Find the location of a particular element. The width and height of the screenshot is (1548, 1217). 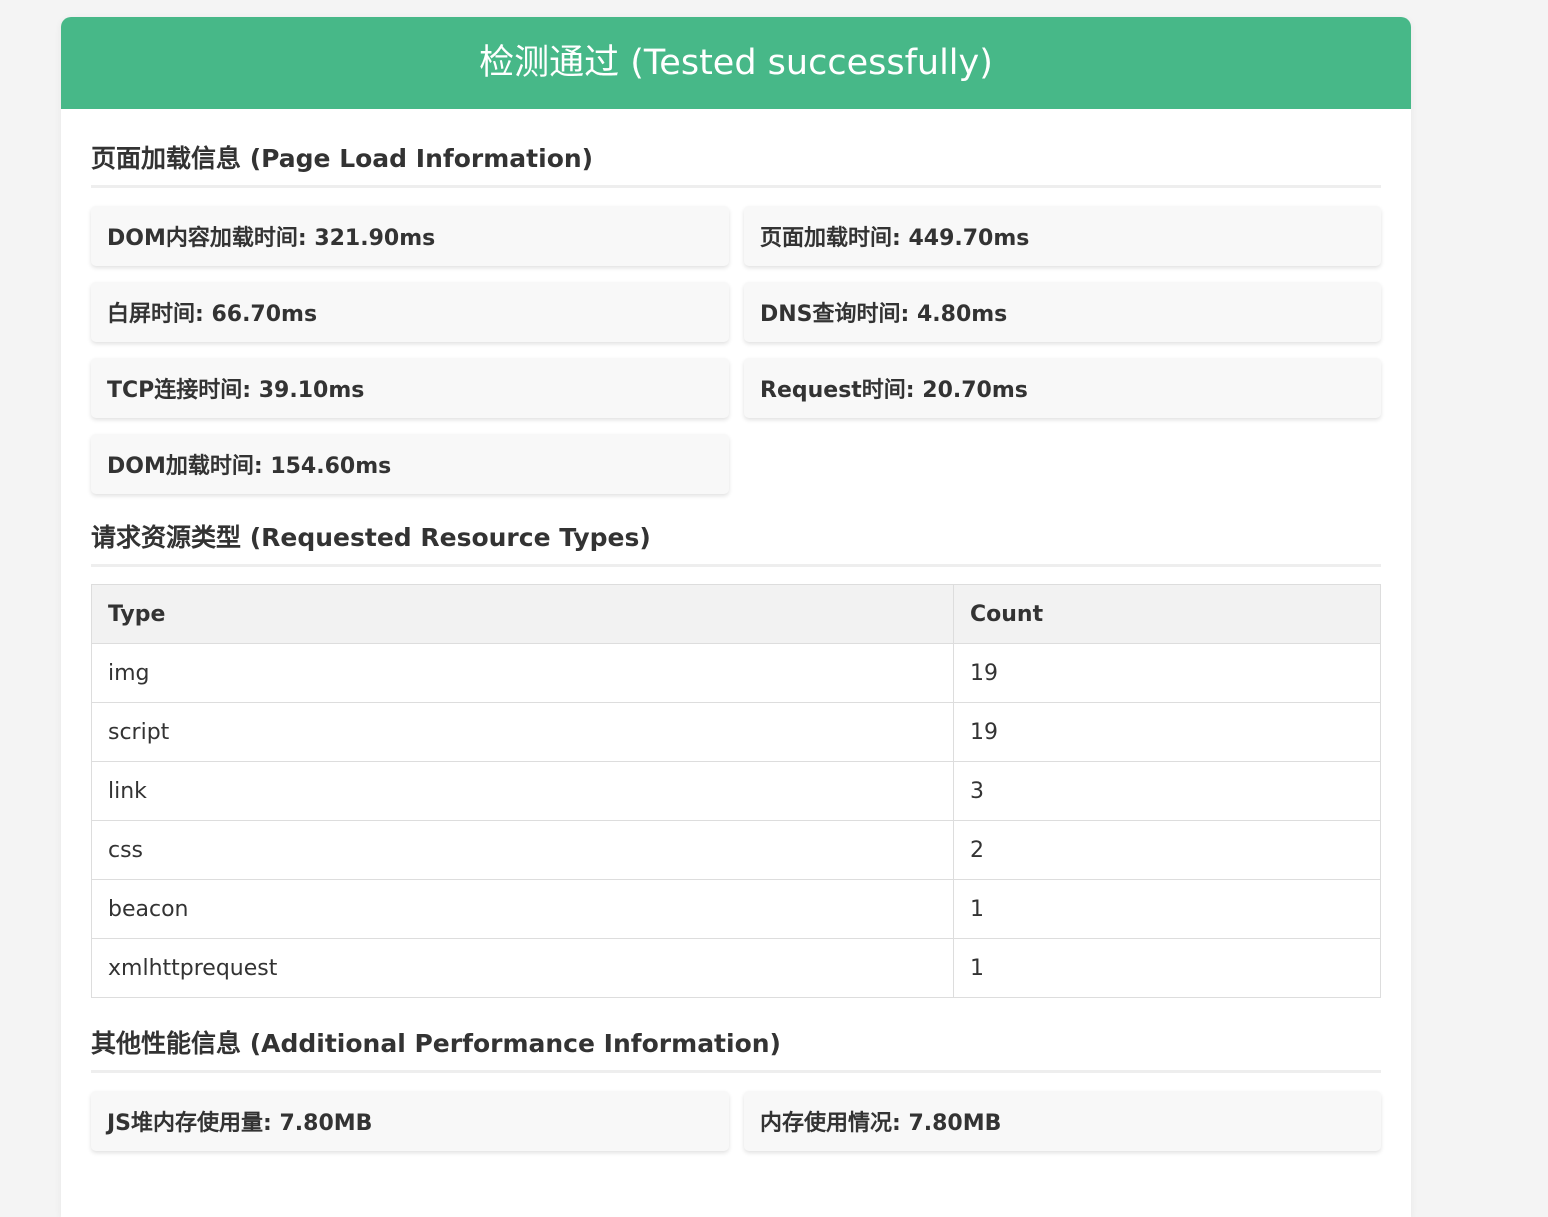

count-column-header: Count is located at coordinates (1167, 614).